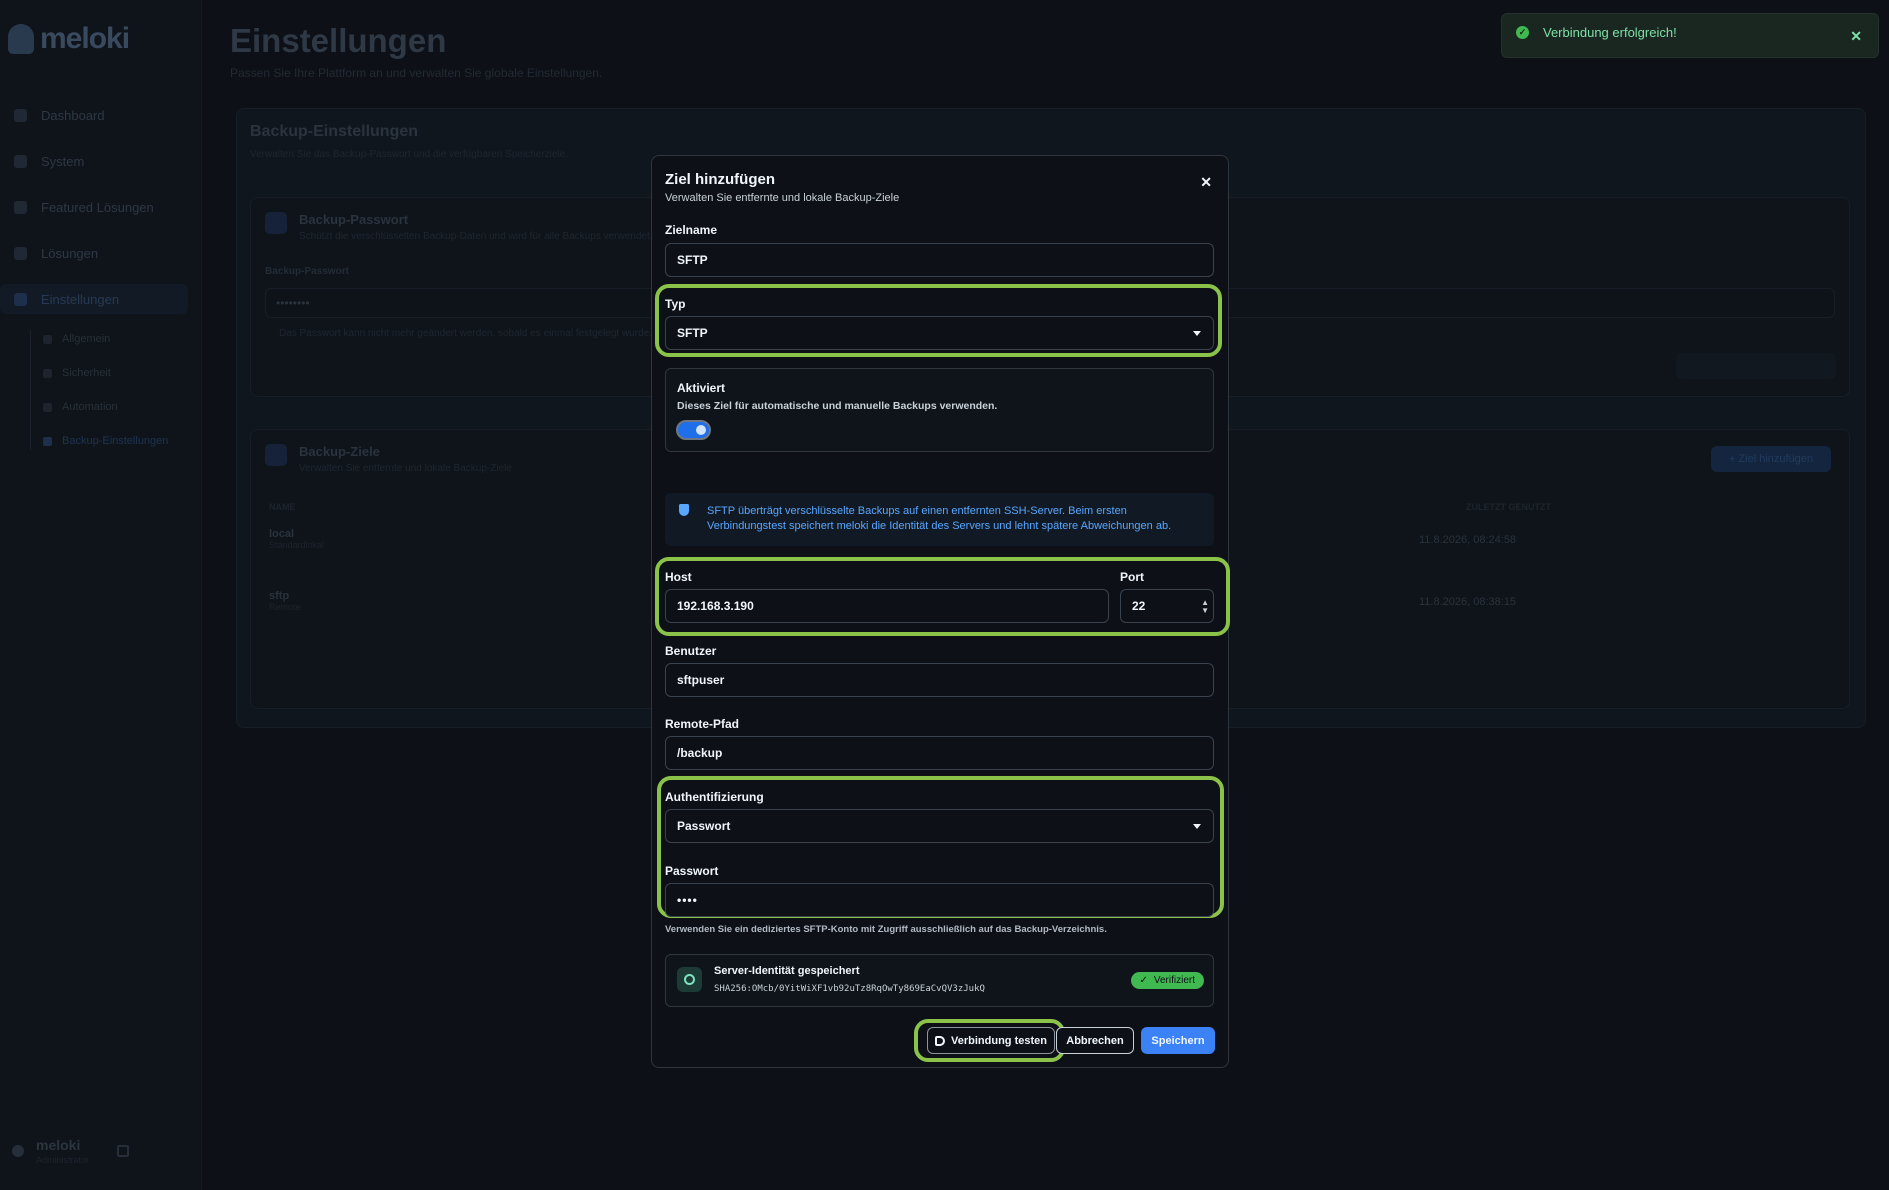 The image size is (1889, 1190). Describe the element at coordinates (94, 299) in the screenshot. I see `sidebar-item-settings: Einstellungen` at that location.